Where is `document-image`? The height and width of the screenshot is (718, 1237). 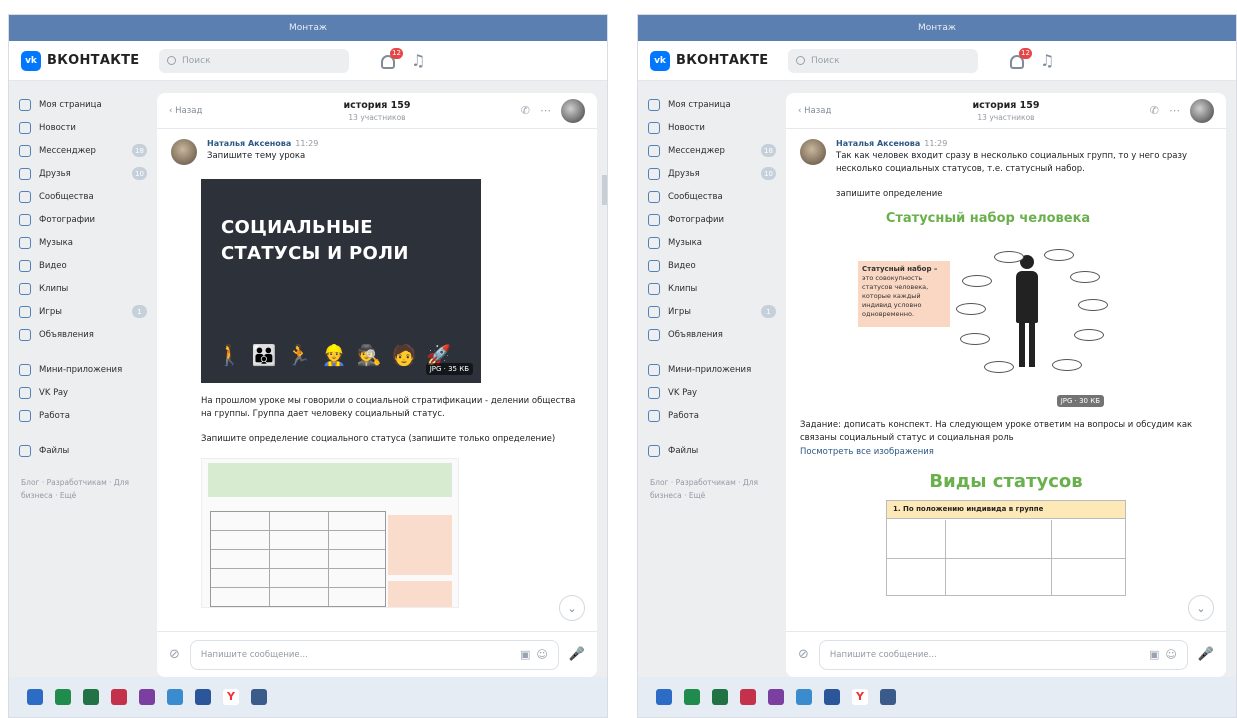 document-image is located at coordinates (330, 533).